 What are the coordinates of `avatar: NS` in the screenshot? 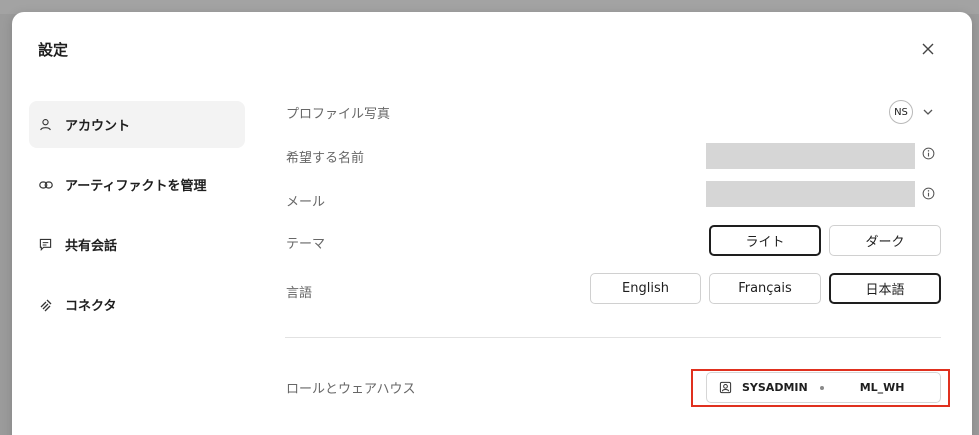 It's located at (901, 112).